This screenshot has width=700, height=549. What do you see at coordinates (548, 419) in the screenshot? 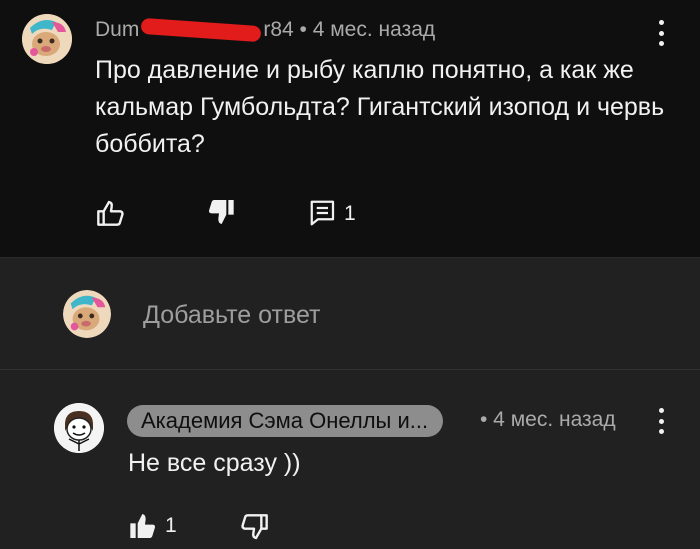
I see `reply-time: • 4 мес. назад` at bounding box center [548, 419].